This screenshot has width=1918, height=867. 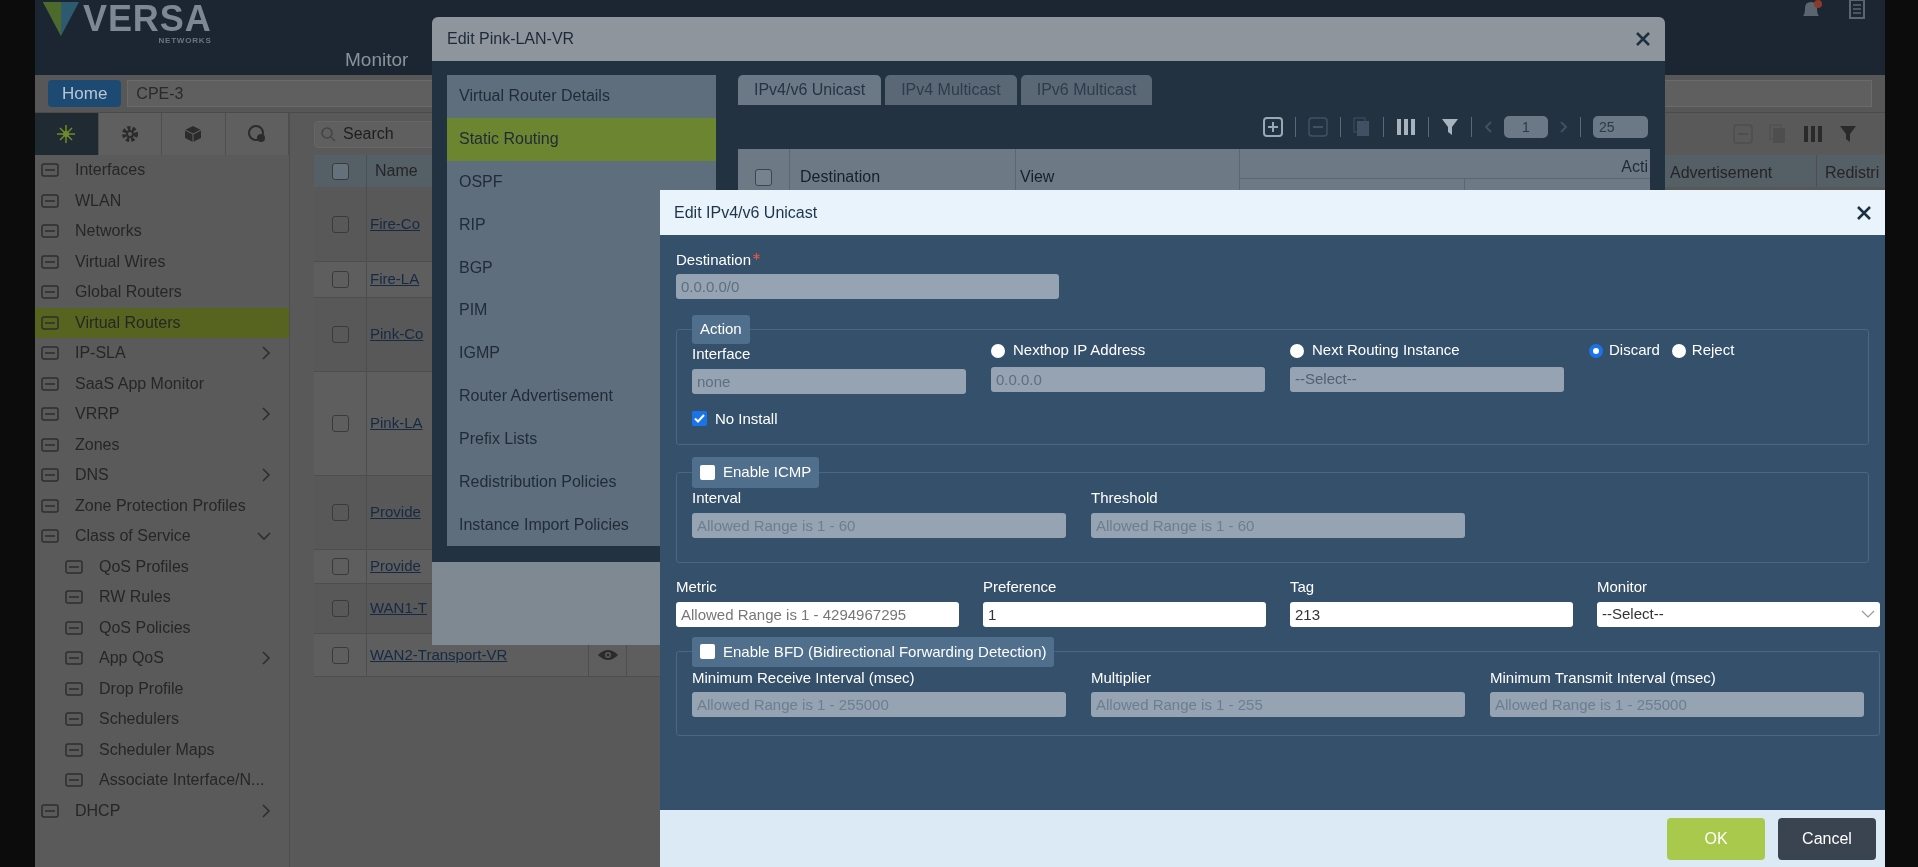 I want to click on column-header: Acti, so click(x=1445, y=164).